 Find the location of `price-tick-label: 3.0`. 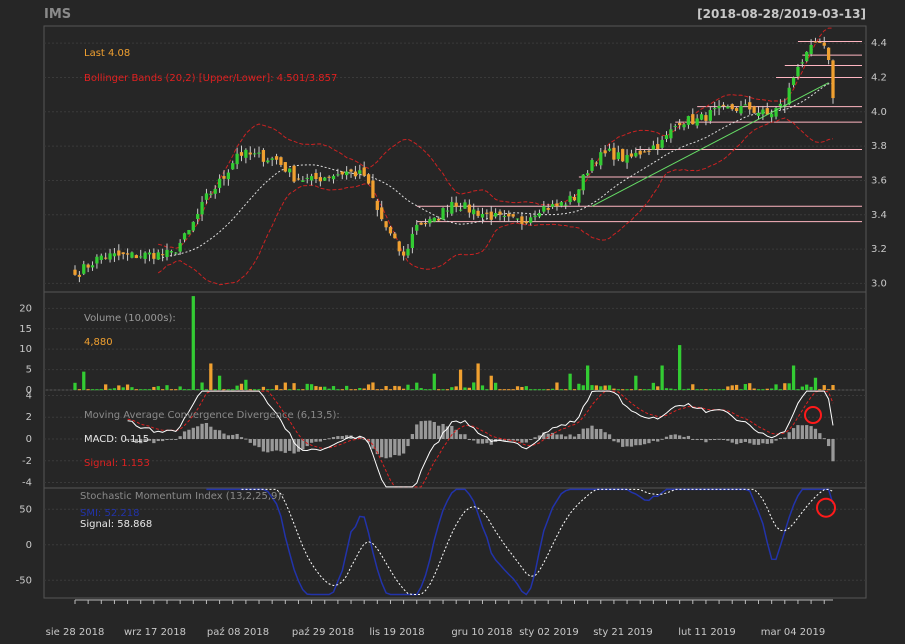

price-tick-label: 3.0 is located at coordinates (879, 283).